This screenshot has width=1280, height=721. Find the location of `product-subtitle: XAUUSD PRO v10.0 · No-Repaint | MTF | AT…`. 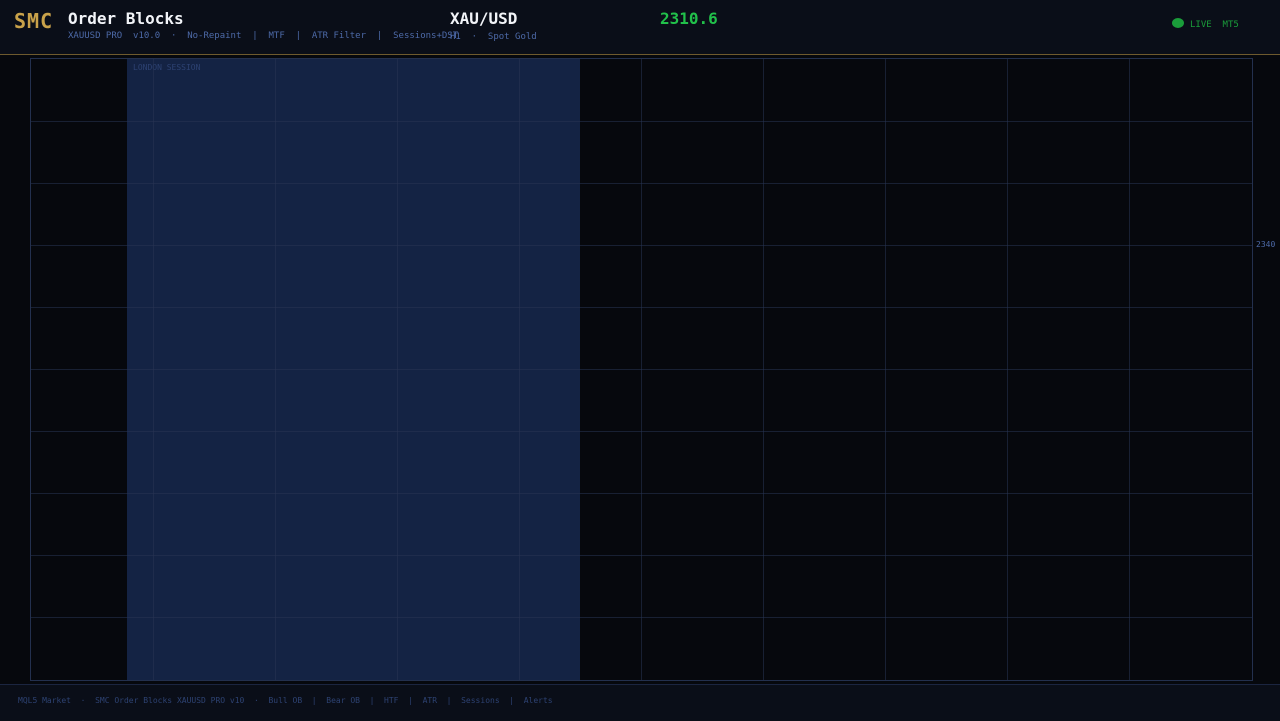

product-subtitle: XAUUSD PRO v10.0 · No-Repaint | MTF | AT… is located at coordinates (263, 36).